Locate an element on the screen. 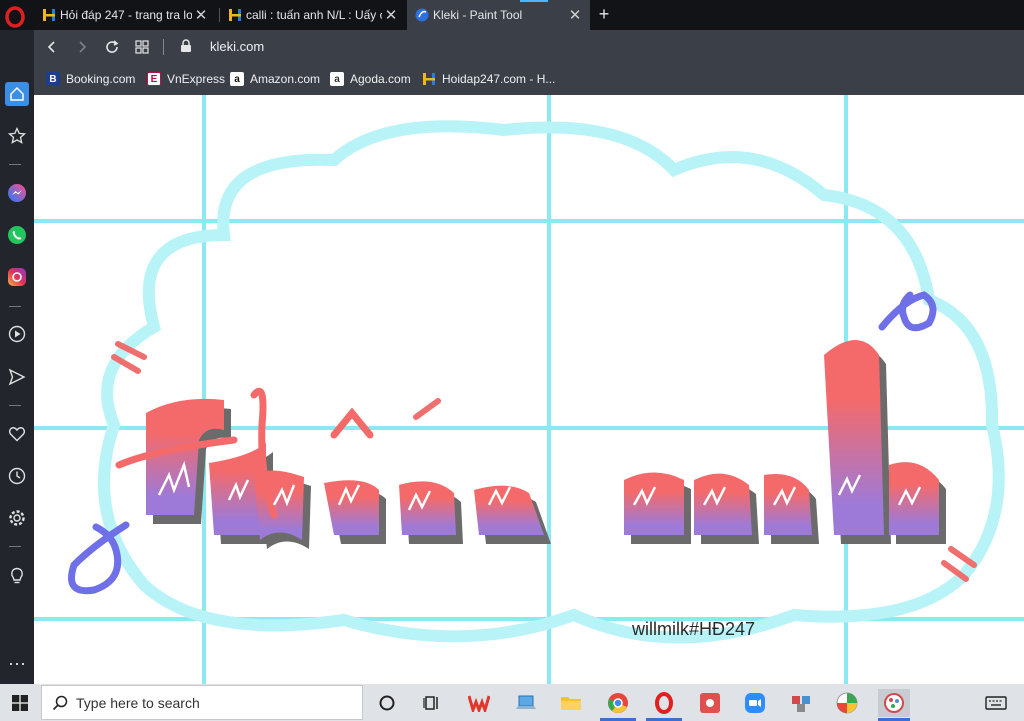 This screenshot has height=721, width=1024. snip-icon is located at coordinates (801, 703).